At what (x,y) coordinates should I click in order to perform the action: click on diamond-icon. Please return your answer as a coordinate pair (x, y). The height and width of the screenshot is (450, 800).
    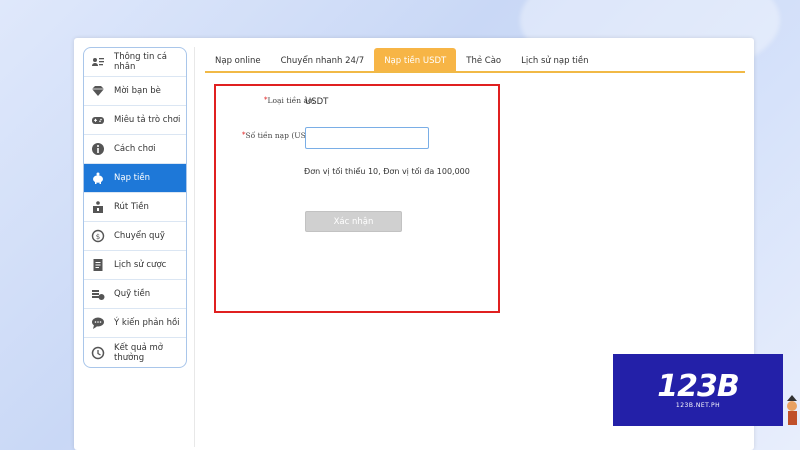
    Looking at the image, I should click on (98, 91).